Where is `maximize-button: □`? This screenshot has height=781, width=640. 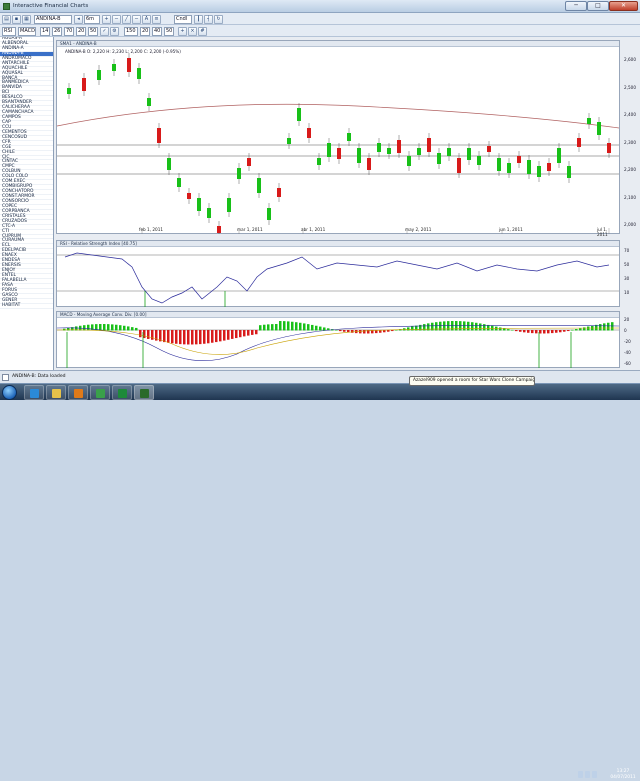 maximize-button: □ is located at coordinates (598, 6).